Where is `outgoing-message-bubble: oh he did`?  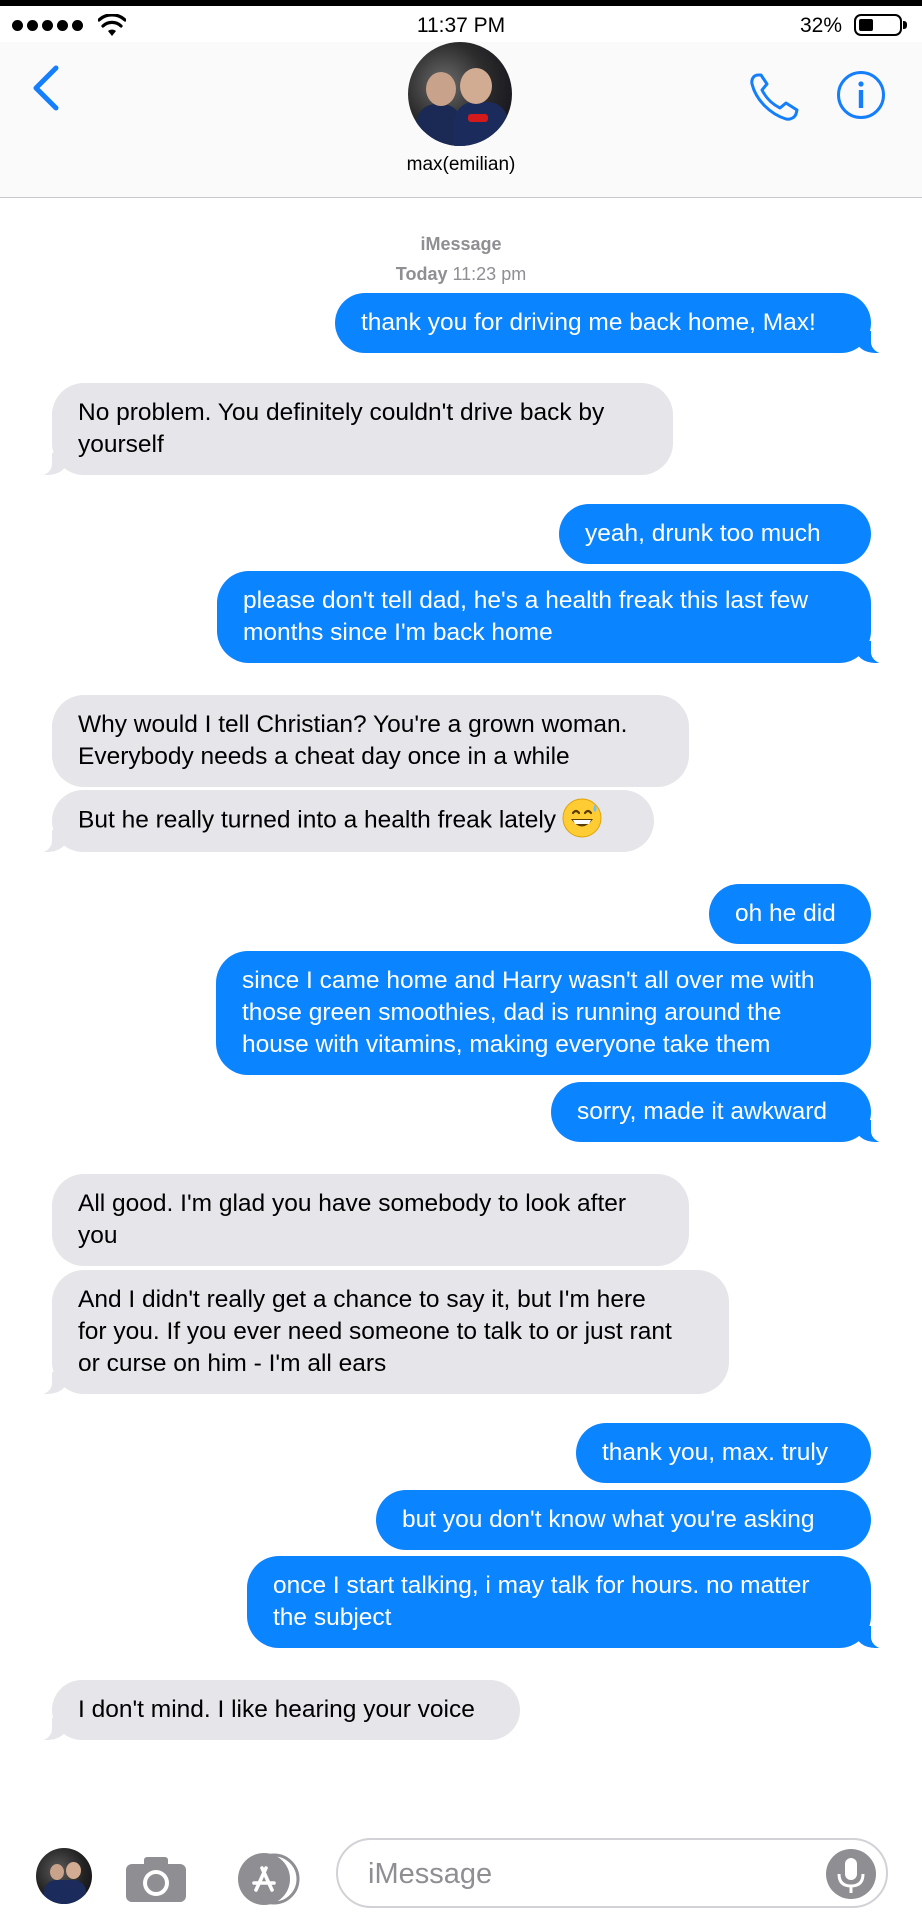 outgoing-message-bubble: oh he did is located at coordinates (790, 914).